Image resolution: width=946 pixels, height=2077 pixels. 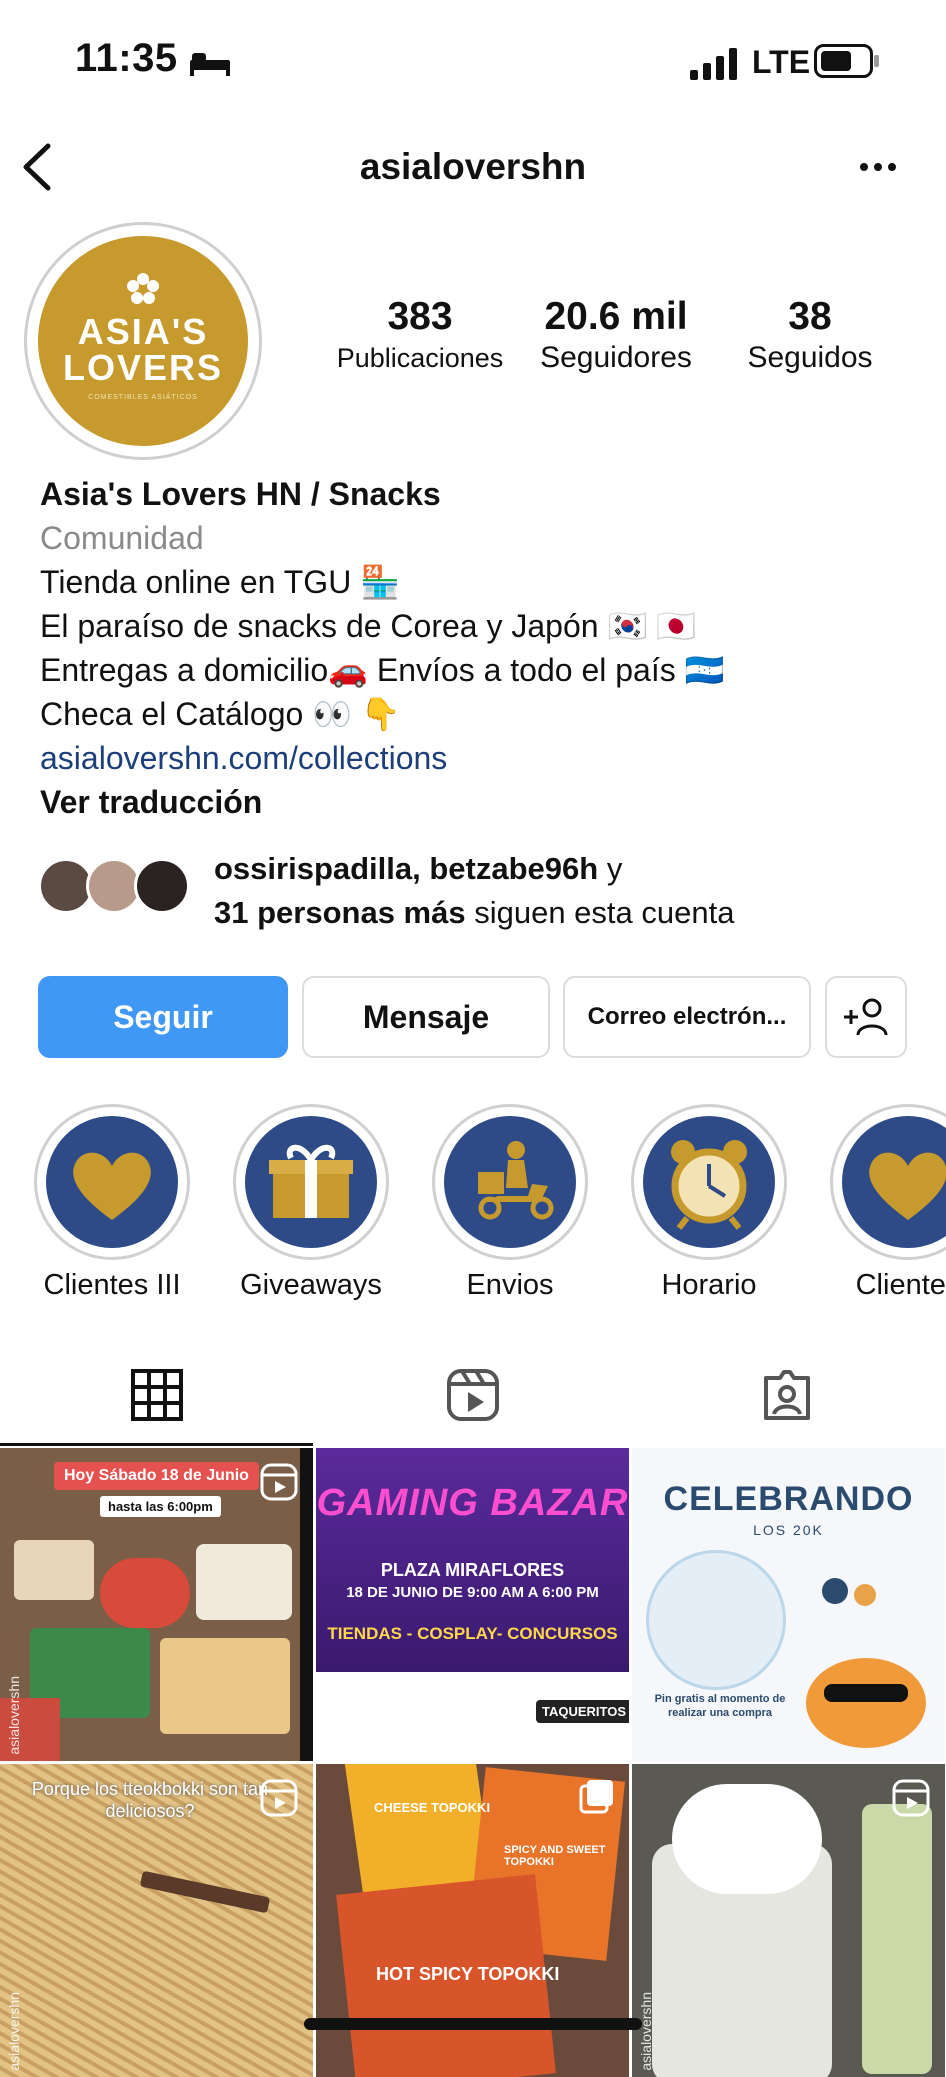 What do you see at coordinates (709, 1185) in the screenshot?
I see `alarm-clock-icon` at bounding box center [709, 1185].